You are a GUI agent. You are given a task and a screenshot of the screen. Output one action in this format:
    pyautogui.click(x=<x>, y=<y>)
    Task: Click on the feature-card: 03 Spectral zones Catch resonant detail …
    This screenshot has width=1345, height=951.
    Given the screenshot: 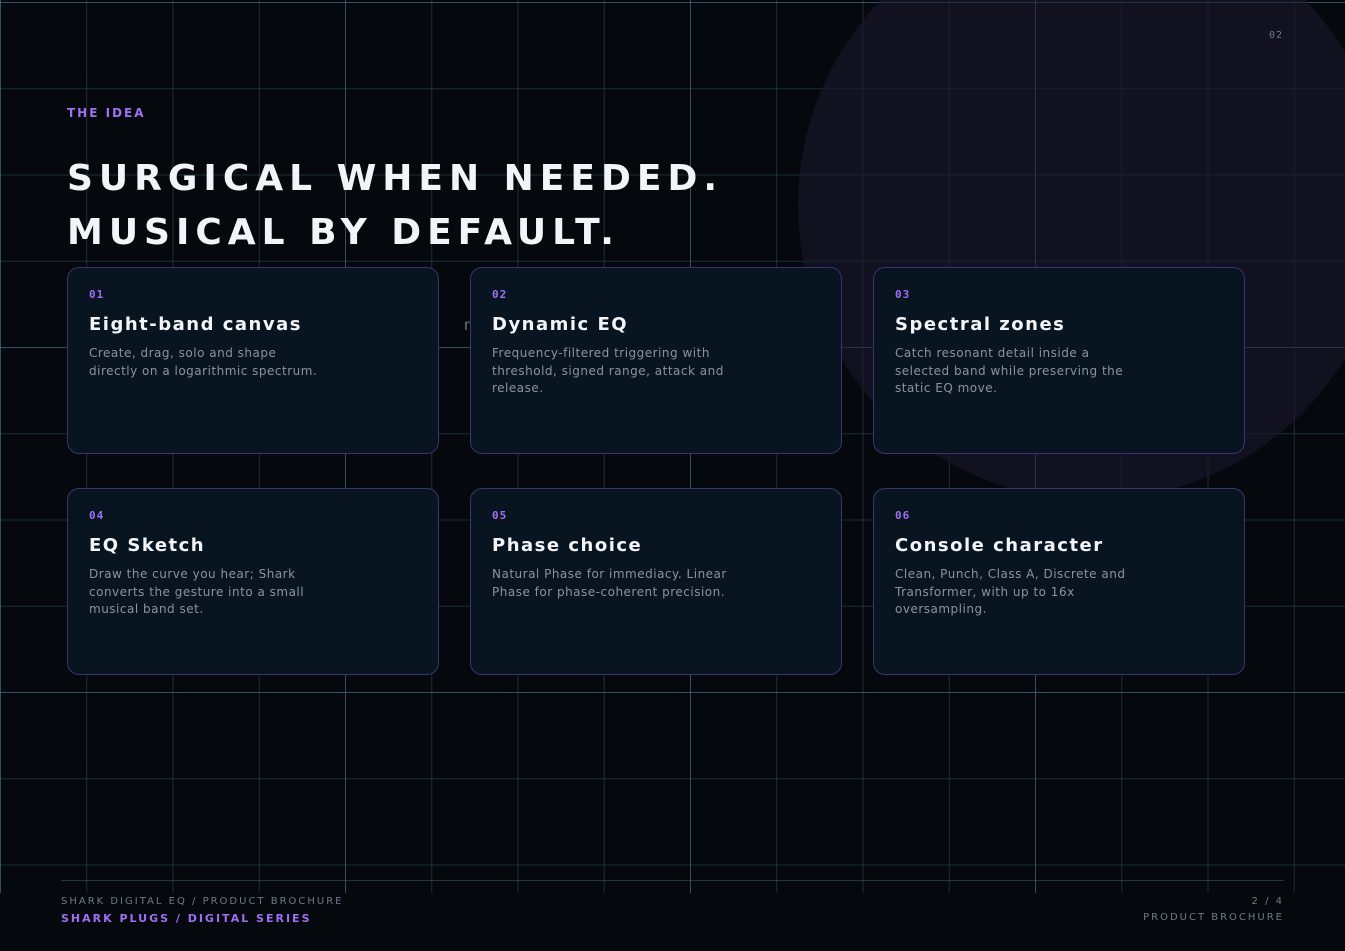 What is the action you would take?
    pyautogui.click(x=1059, y=360)
    